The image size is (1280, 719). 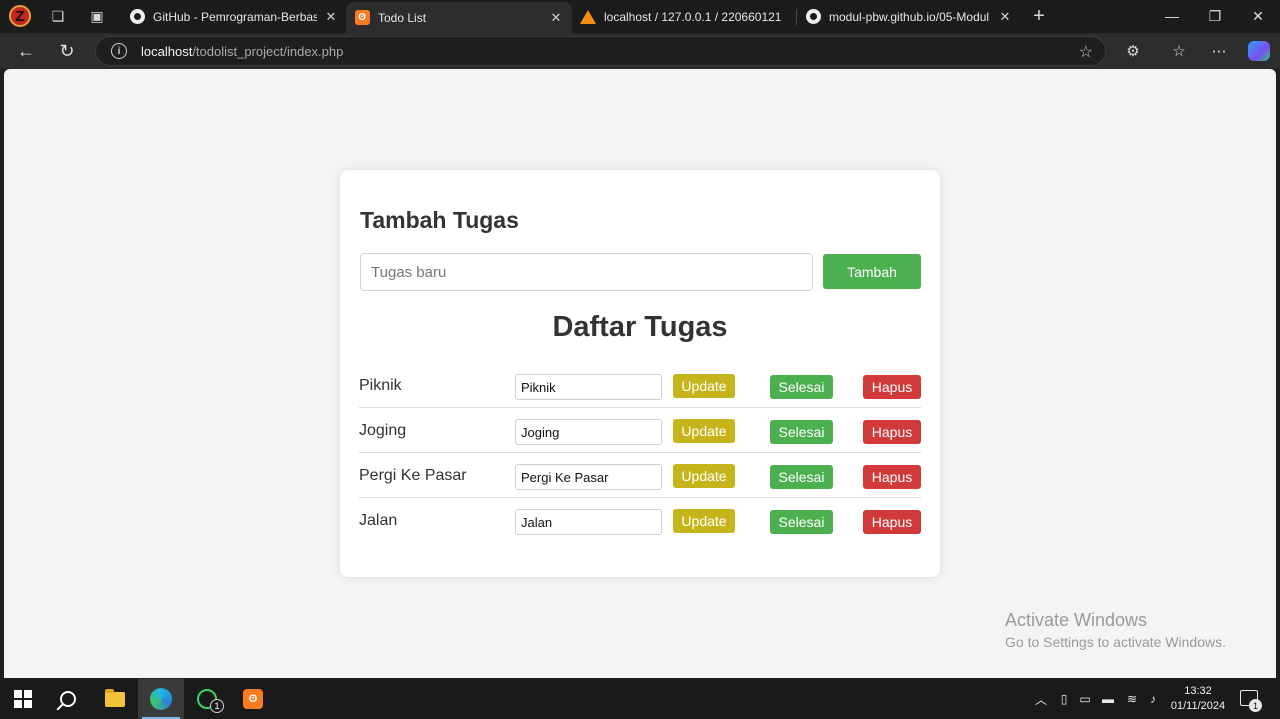 I want to click on minimize-button: —, so click(x=1172, y=16).